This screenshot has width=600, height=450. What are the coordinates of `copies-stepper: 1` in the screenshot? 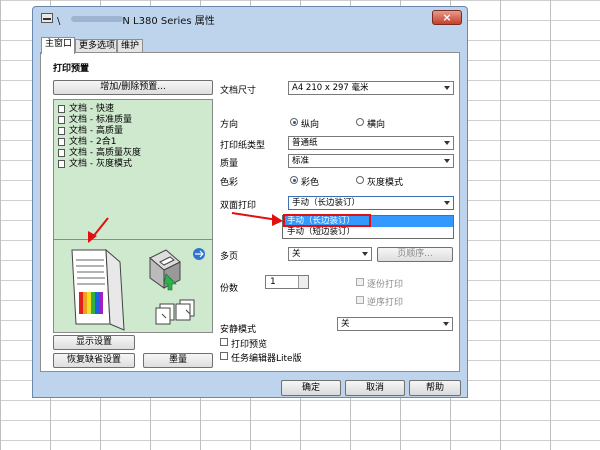 It's located at (287, 282).